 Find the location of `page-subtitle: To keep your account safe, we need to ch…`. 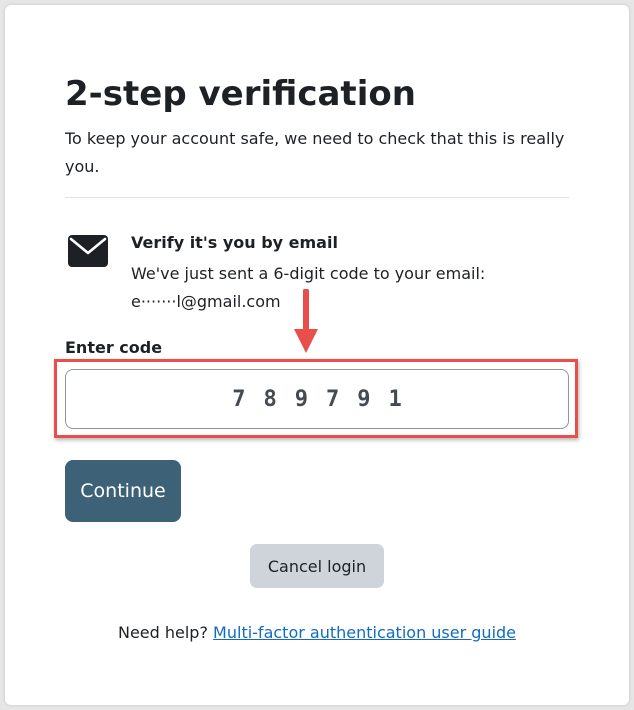

page-subtitle: To keep your account safe, we need to ch… is located at coordinates (315, 152).